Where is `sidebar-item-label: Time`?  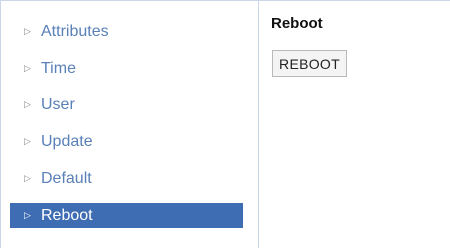
sidebar-item-label: Time is located at coordinates (58, 68).